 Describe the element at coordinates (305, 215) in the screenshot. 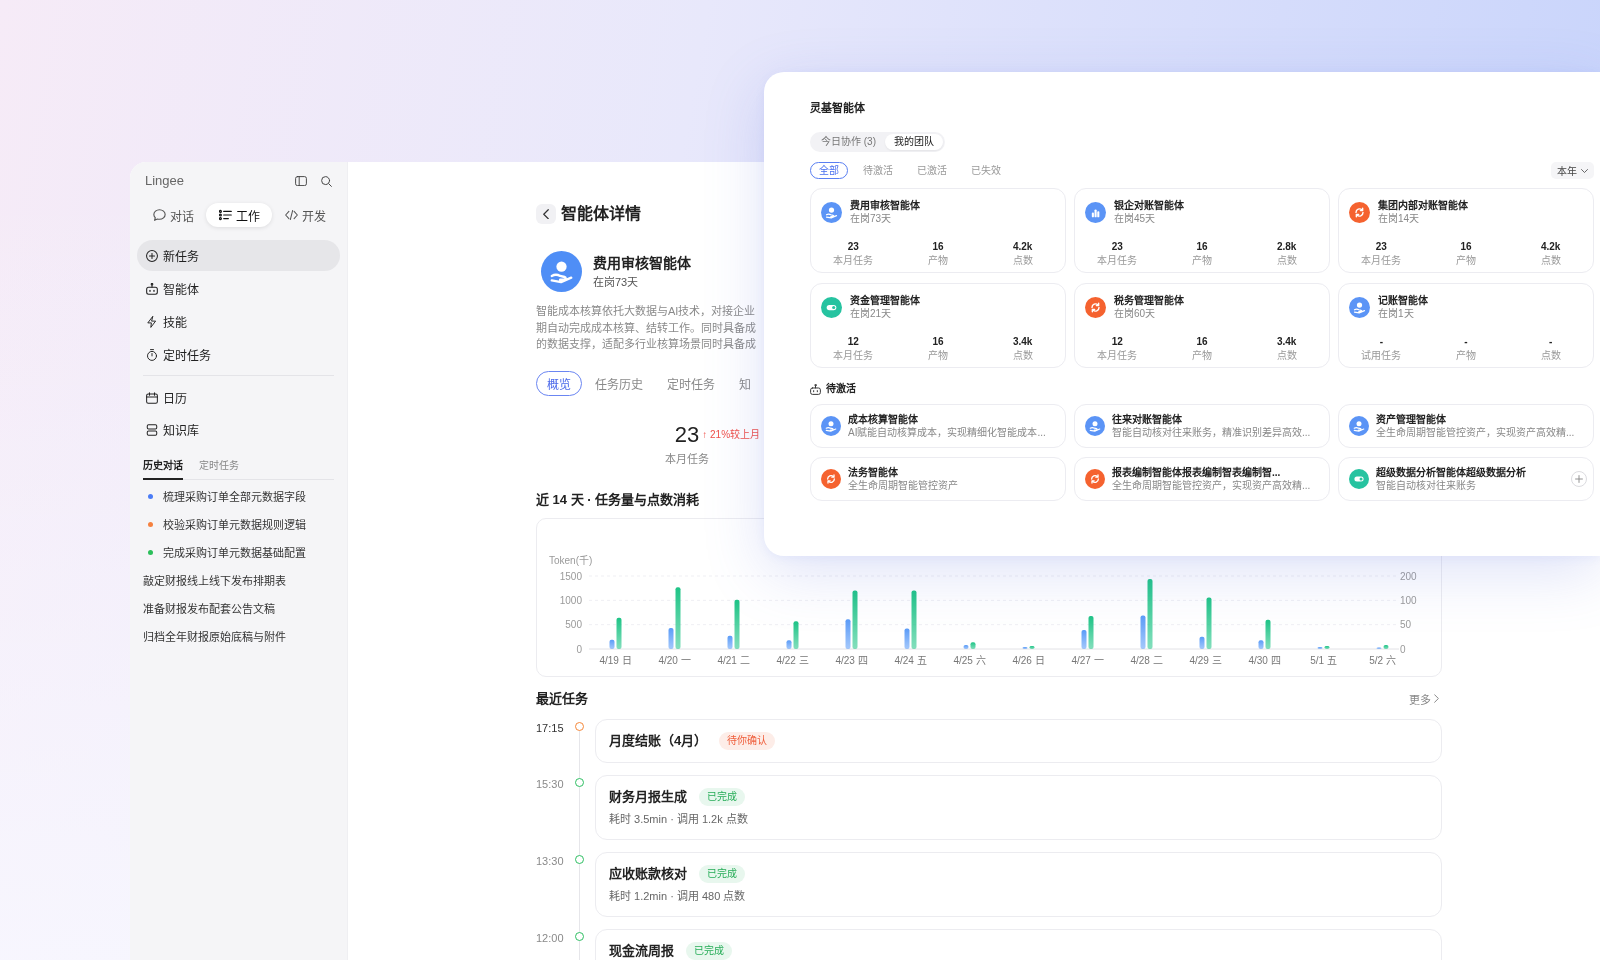

I see `mode-tab: 开发` at that location.